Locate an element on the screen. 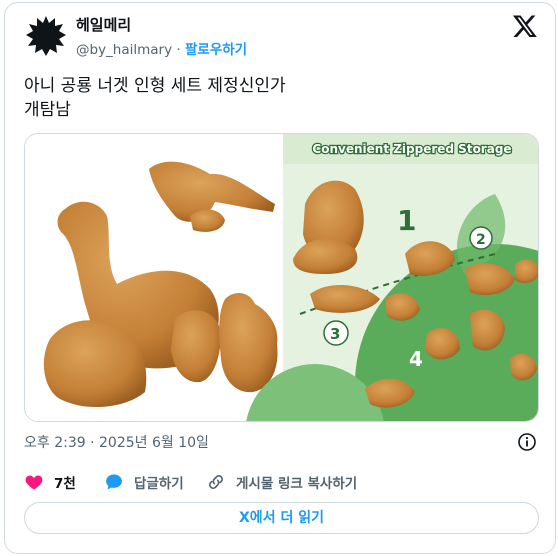 The image size is (558, 556). like-button: 7천 is located at coordinates (50, 482).